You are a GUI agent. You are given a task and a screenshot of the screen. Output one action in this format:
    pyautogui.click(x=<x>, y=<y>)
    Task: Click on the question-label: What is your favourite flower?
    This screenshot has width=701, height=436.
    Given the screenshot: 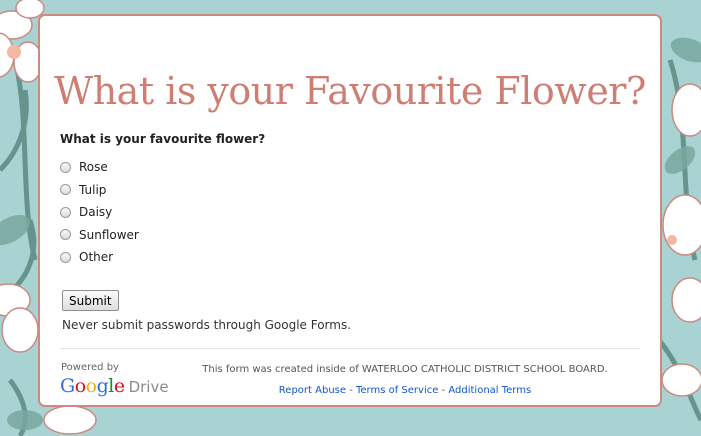 What is the action you would take?
    pyautogui.click(x=163, y=139)
    